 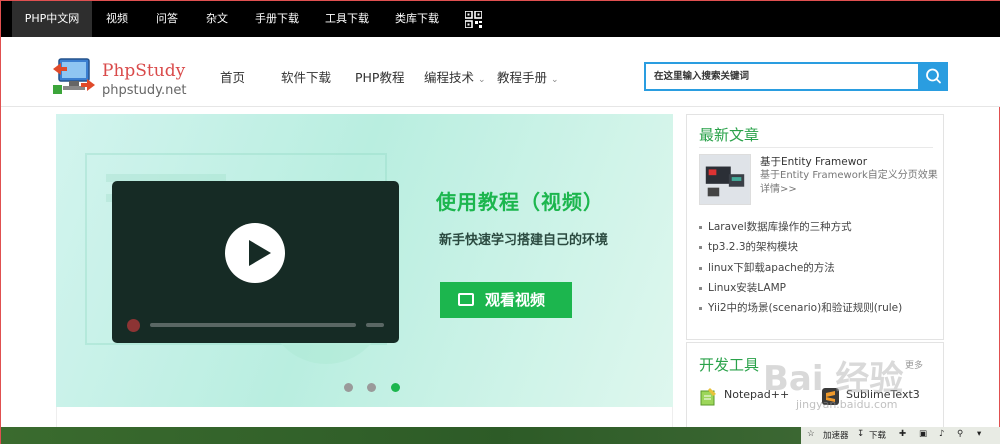 What do you see at coordinates (877, 435) in the screenshot?
I see `tray-download: 下载` at bounding box center [877, 435].